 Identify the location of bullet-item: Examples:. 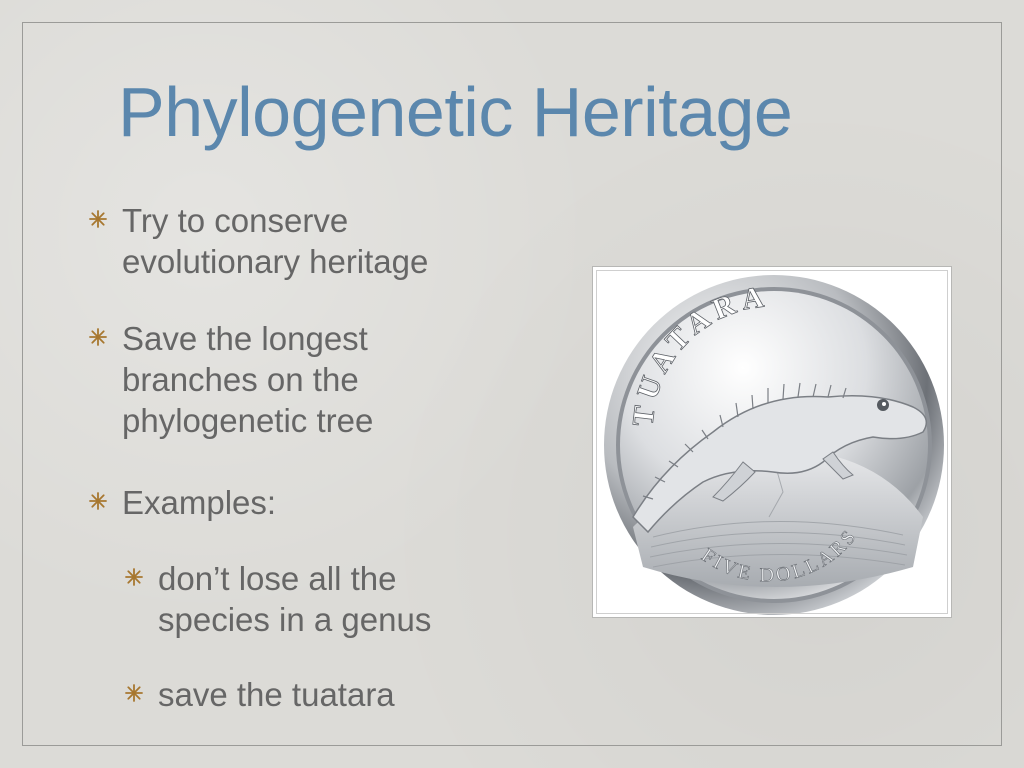
(255, 502).